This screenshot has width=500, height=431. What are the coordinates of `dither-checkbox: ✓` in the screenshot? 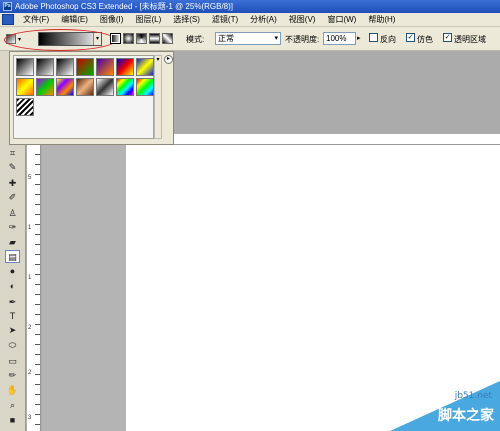 It's located at (410, 37).